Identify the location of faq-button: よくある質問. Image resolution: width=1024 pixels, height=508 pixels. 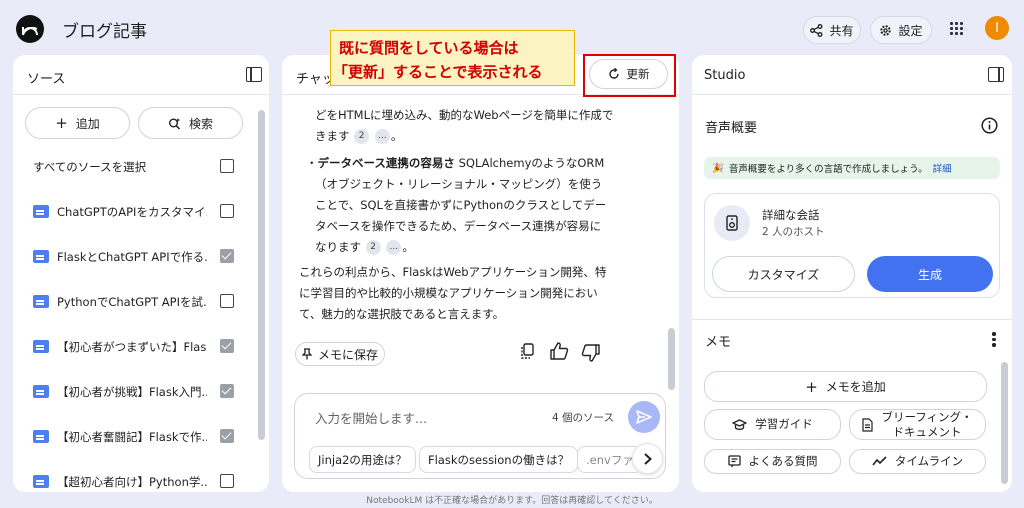
(772, 461).